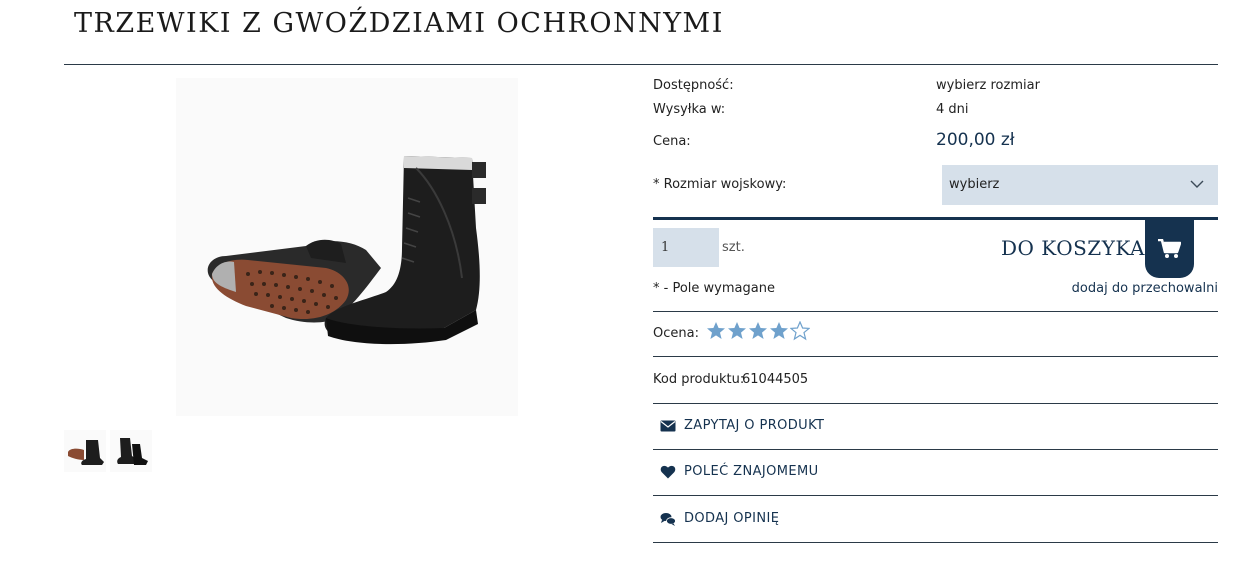 The height and width of the screenshot is (564, 1260). What do you see at coordinates (668, 426) in the screenshot?
I see `envelope-icon` at bounding box center [668, 426].